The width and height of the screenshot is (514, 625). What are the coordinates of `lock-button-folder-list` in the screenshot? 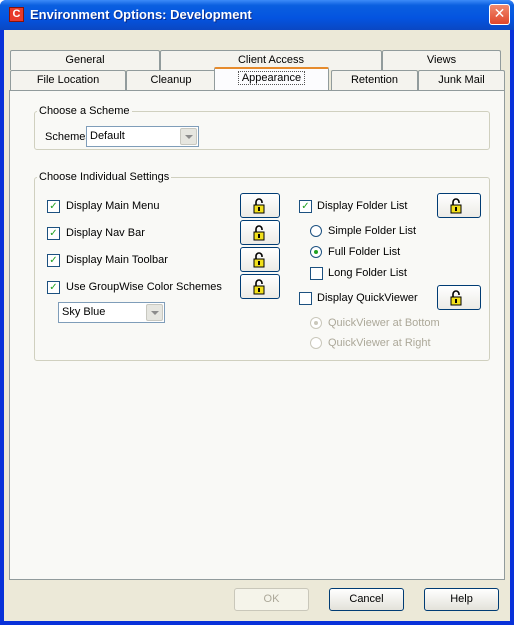 It's located at (459, 205).